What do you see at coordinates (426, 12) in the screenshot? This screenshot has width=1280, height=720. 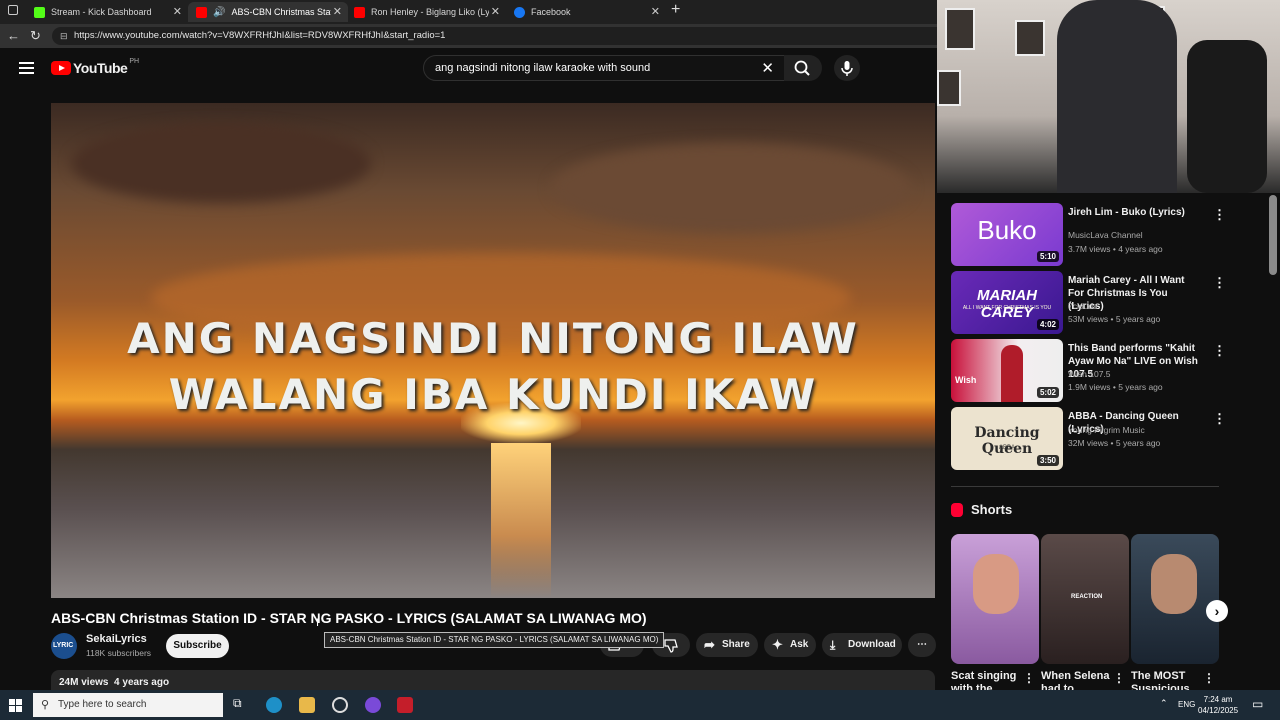 I see `tab-ron-henley: Ron Henley - Biglang Liko (Lyrics) ✕` at bounding box center [426, 12].